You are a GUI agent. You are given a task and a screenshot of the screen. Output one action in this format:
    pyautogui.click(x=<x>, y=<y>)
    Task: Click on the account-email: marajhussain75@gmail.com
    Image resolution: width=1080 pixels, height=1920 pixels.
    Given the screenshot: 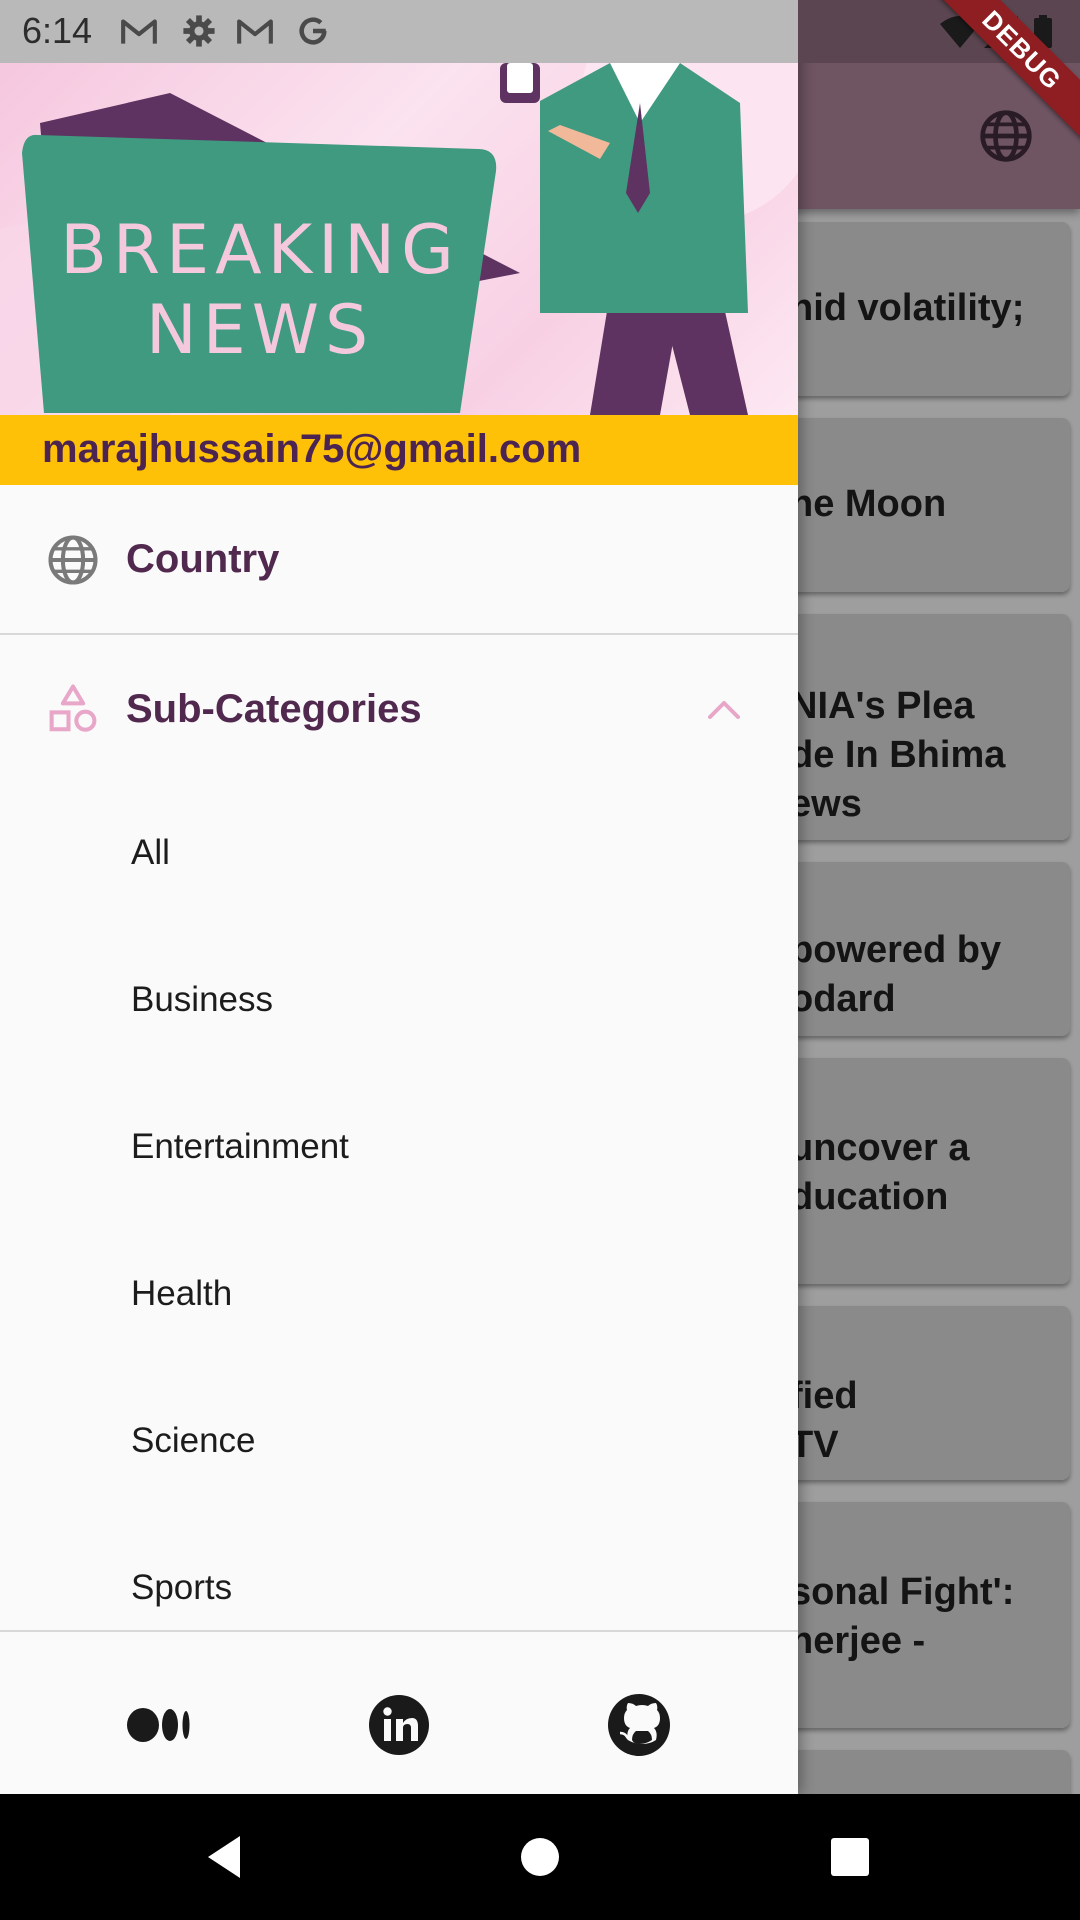 What is the action you would take?
    pyautogui.click(x=312, y=449)
    